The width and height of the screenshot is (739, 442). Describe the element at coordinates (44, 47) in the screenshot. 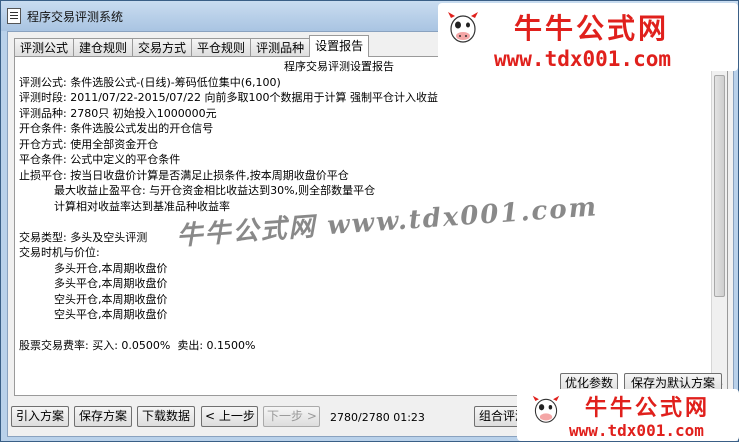

I see `tab-formula: 评测公式` at that location.